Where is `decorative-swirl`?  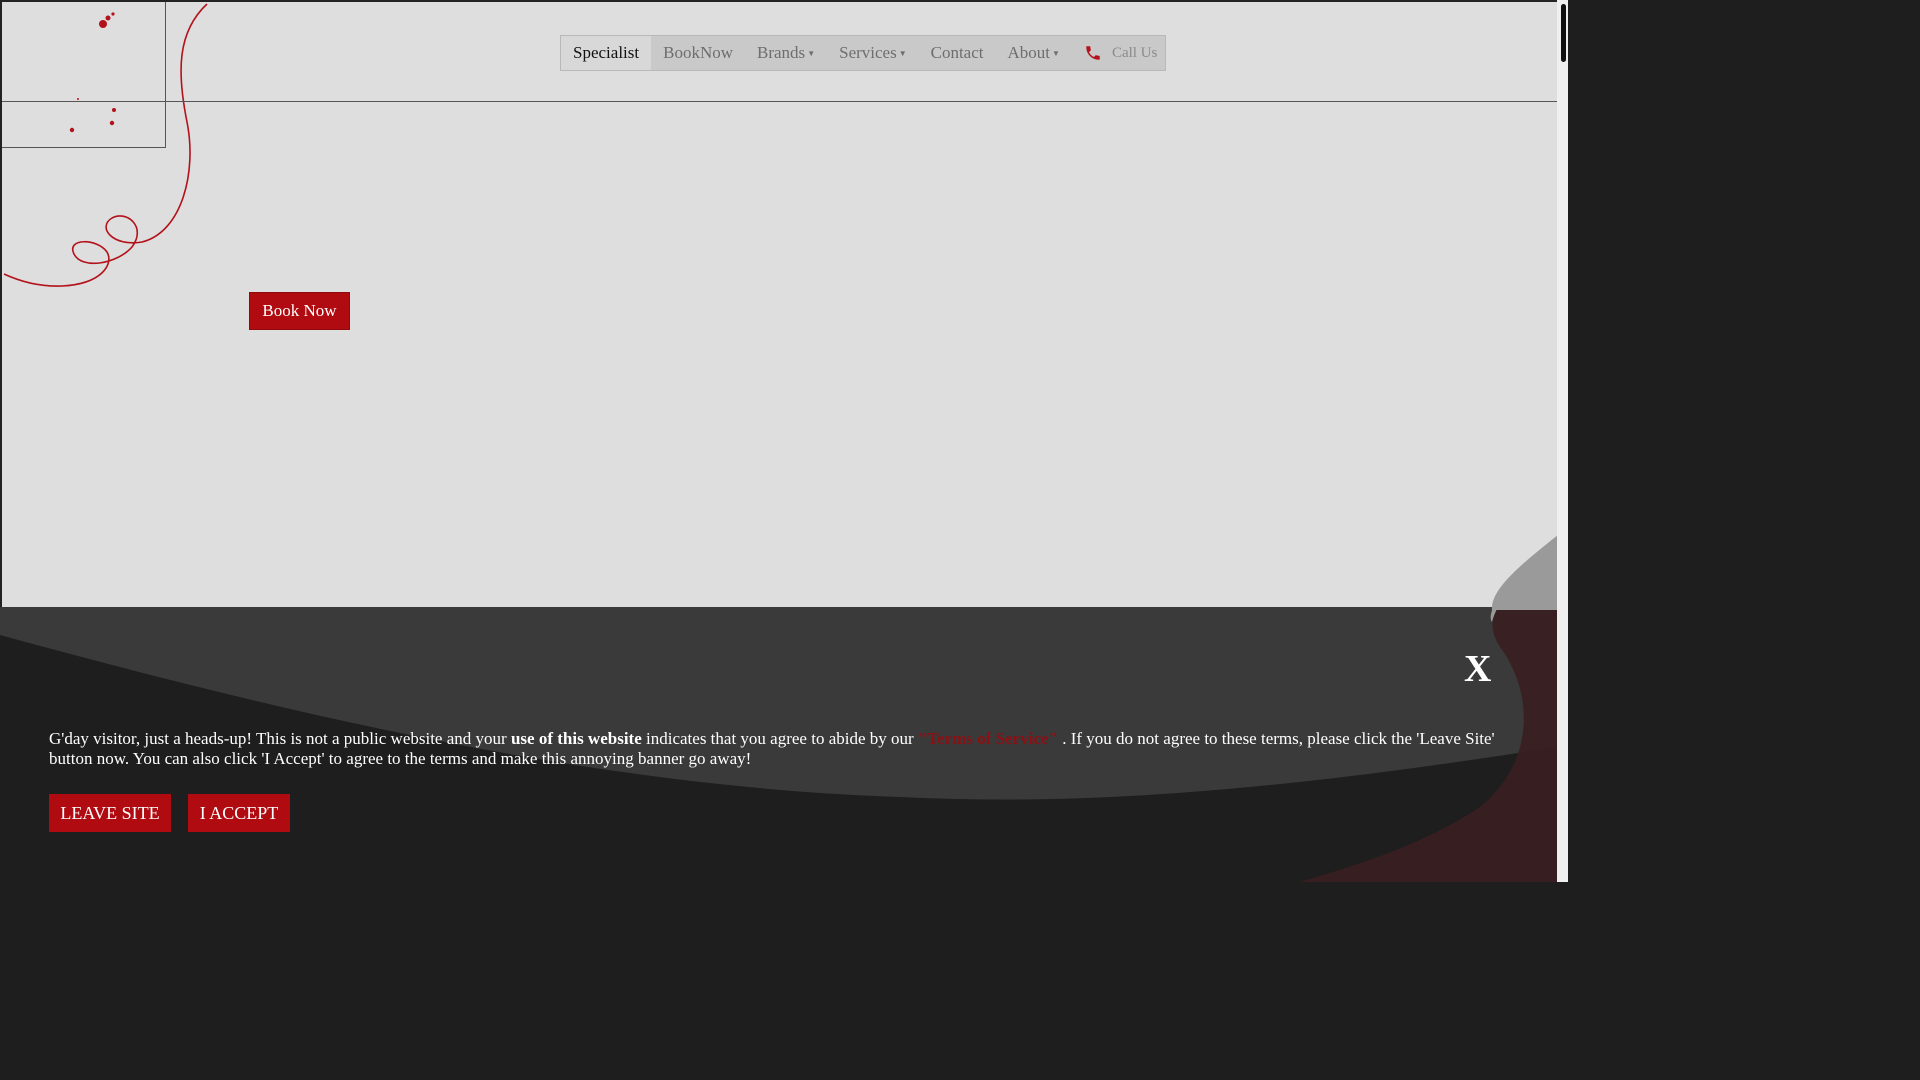 decorative-swirl is located at coordinates (105, 145).